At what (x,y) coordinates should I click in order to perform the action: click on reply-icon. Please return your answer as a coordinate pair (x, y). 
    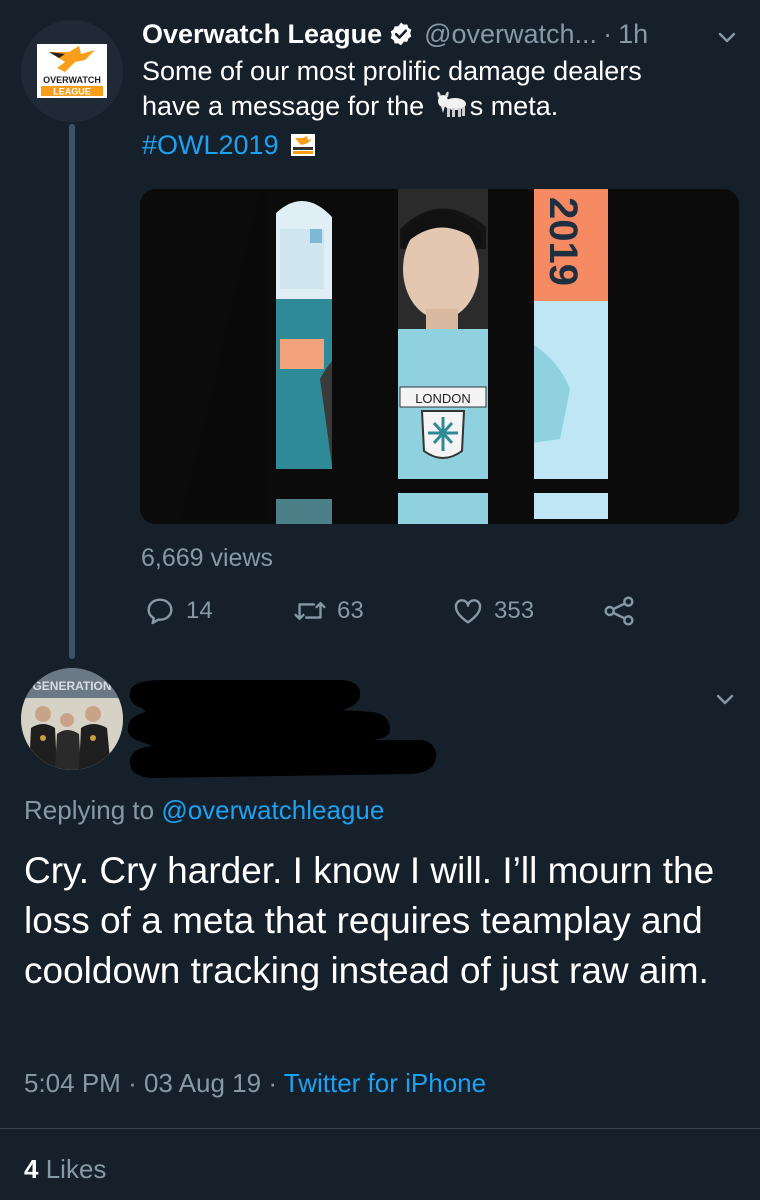
    Looking at the image, I should click on (160, 611).